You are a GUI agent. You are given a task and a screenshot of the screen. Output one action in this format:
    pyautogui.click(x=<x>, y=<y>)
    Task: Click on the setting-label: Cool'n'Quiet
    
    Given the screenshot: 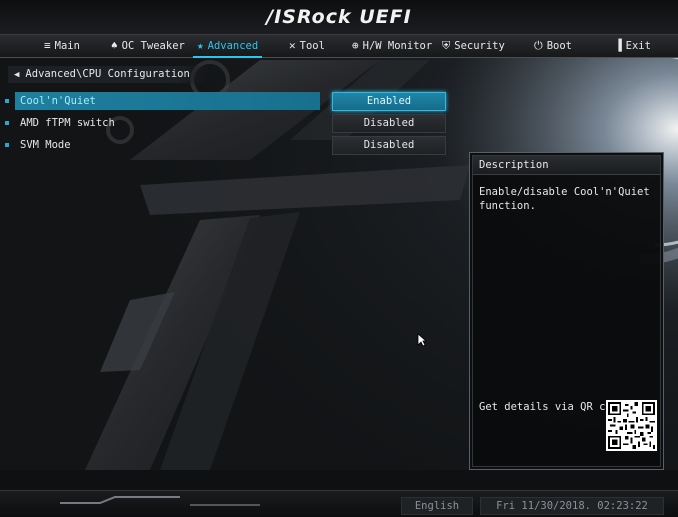 What is the action you would take?
    pyautogui.click(x=167, y=101)
    